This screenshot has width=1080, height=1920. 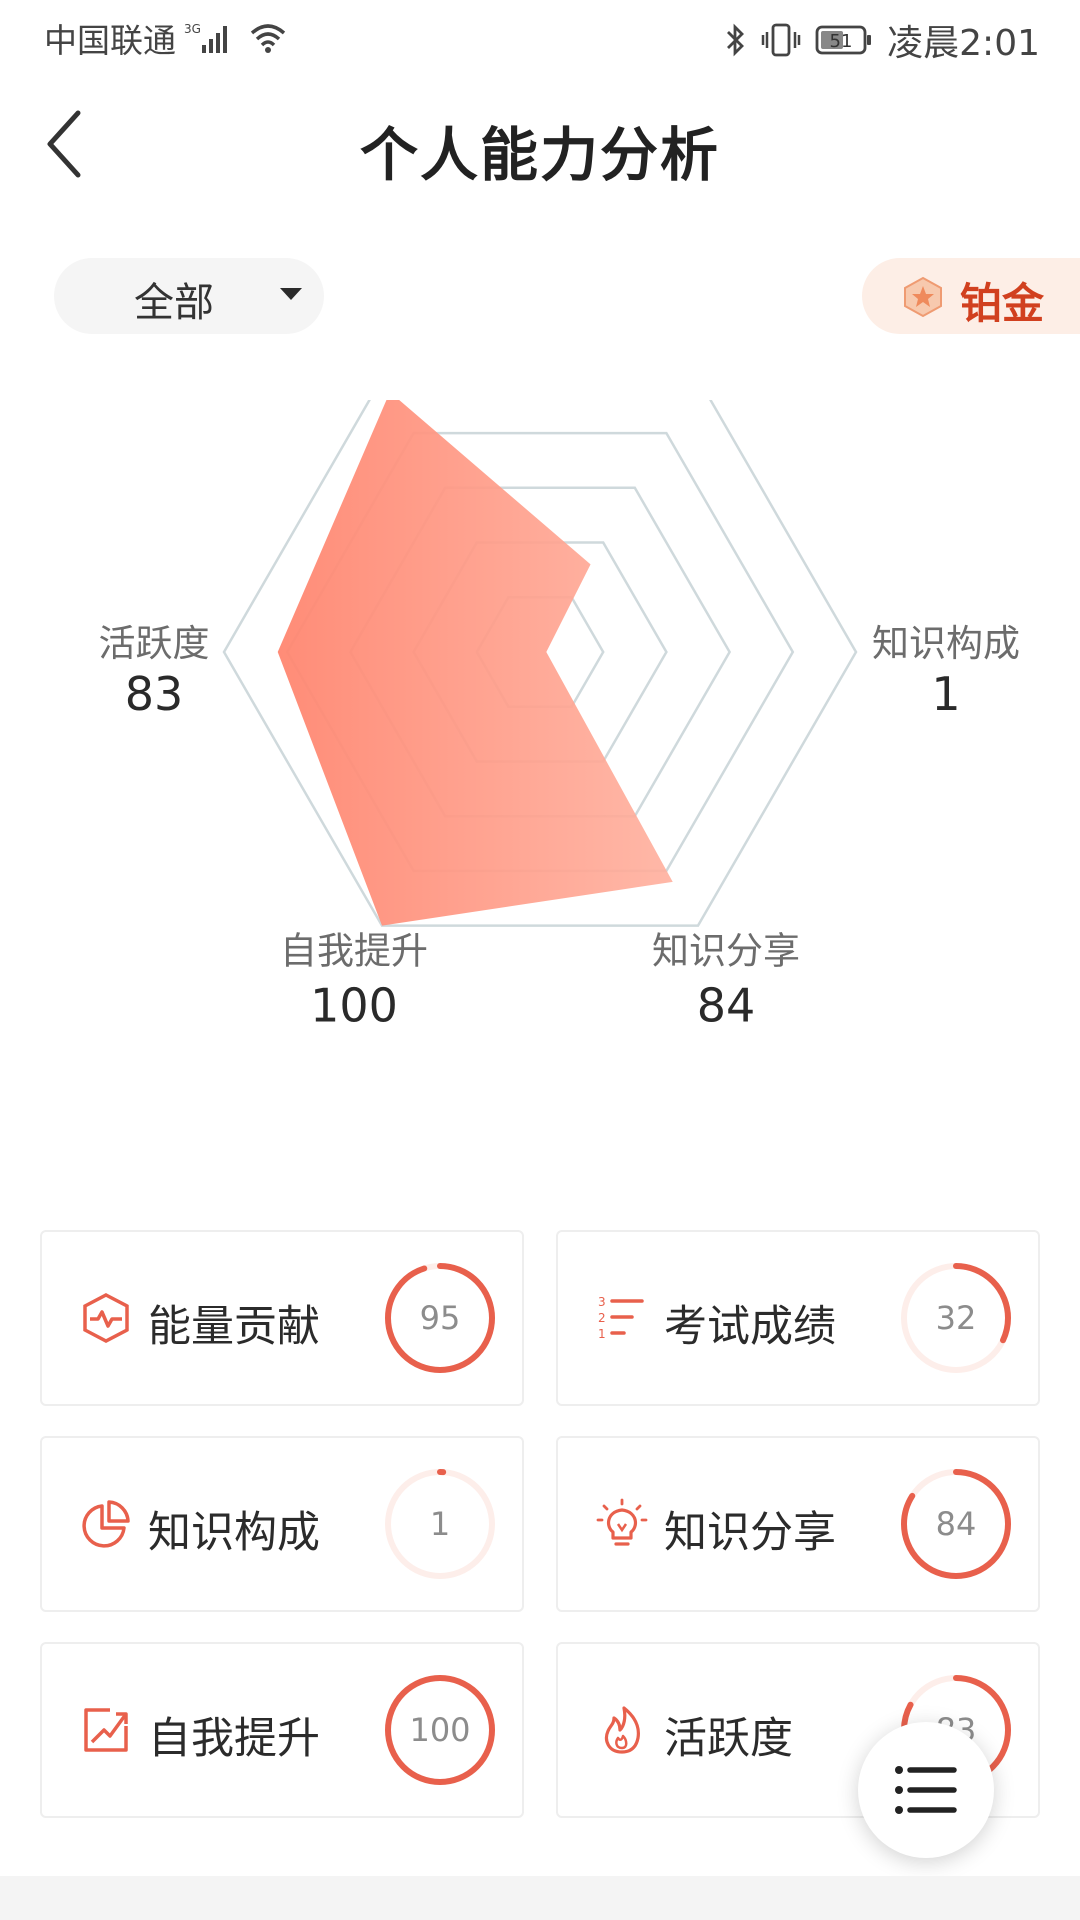 I want to click on card-value: 95, so click(x=440, y=1318).